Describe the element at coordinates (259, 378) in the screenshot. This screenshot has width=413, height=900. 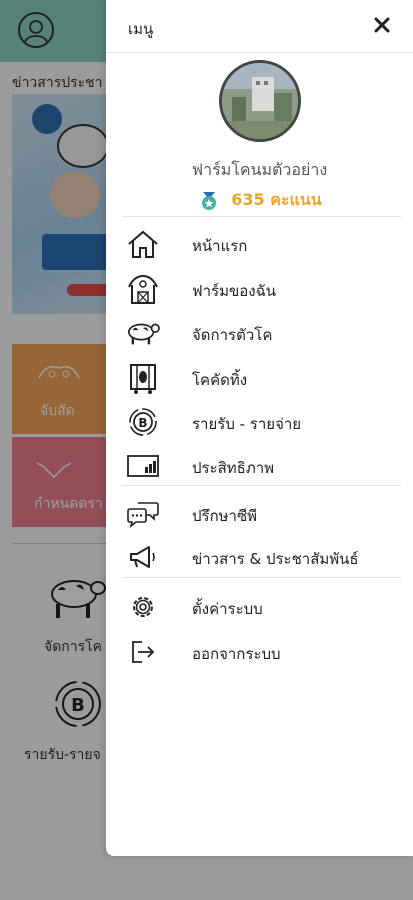
I see `menu-item-culled-cows: โคคัดทิ้ง` at that location.